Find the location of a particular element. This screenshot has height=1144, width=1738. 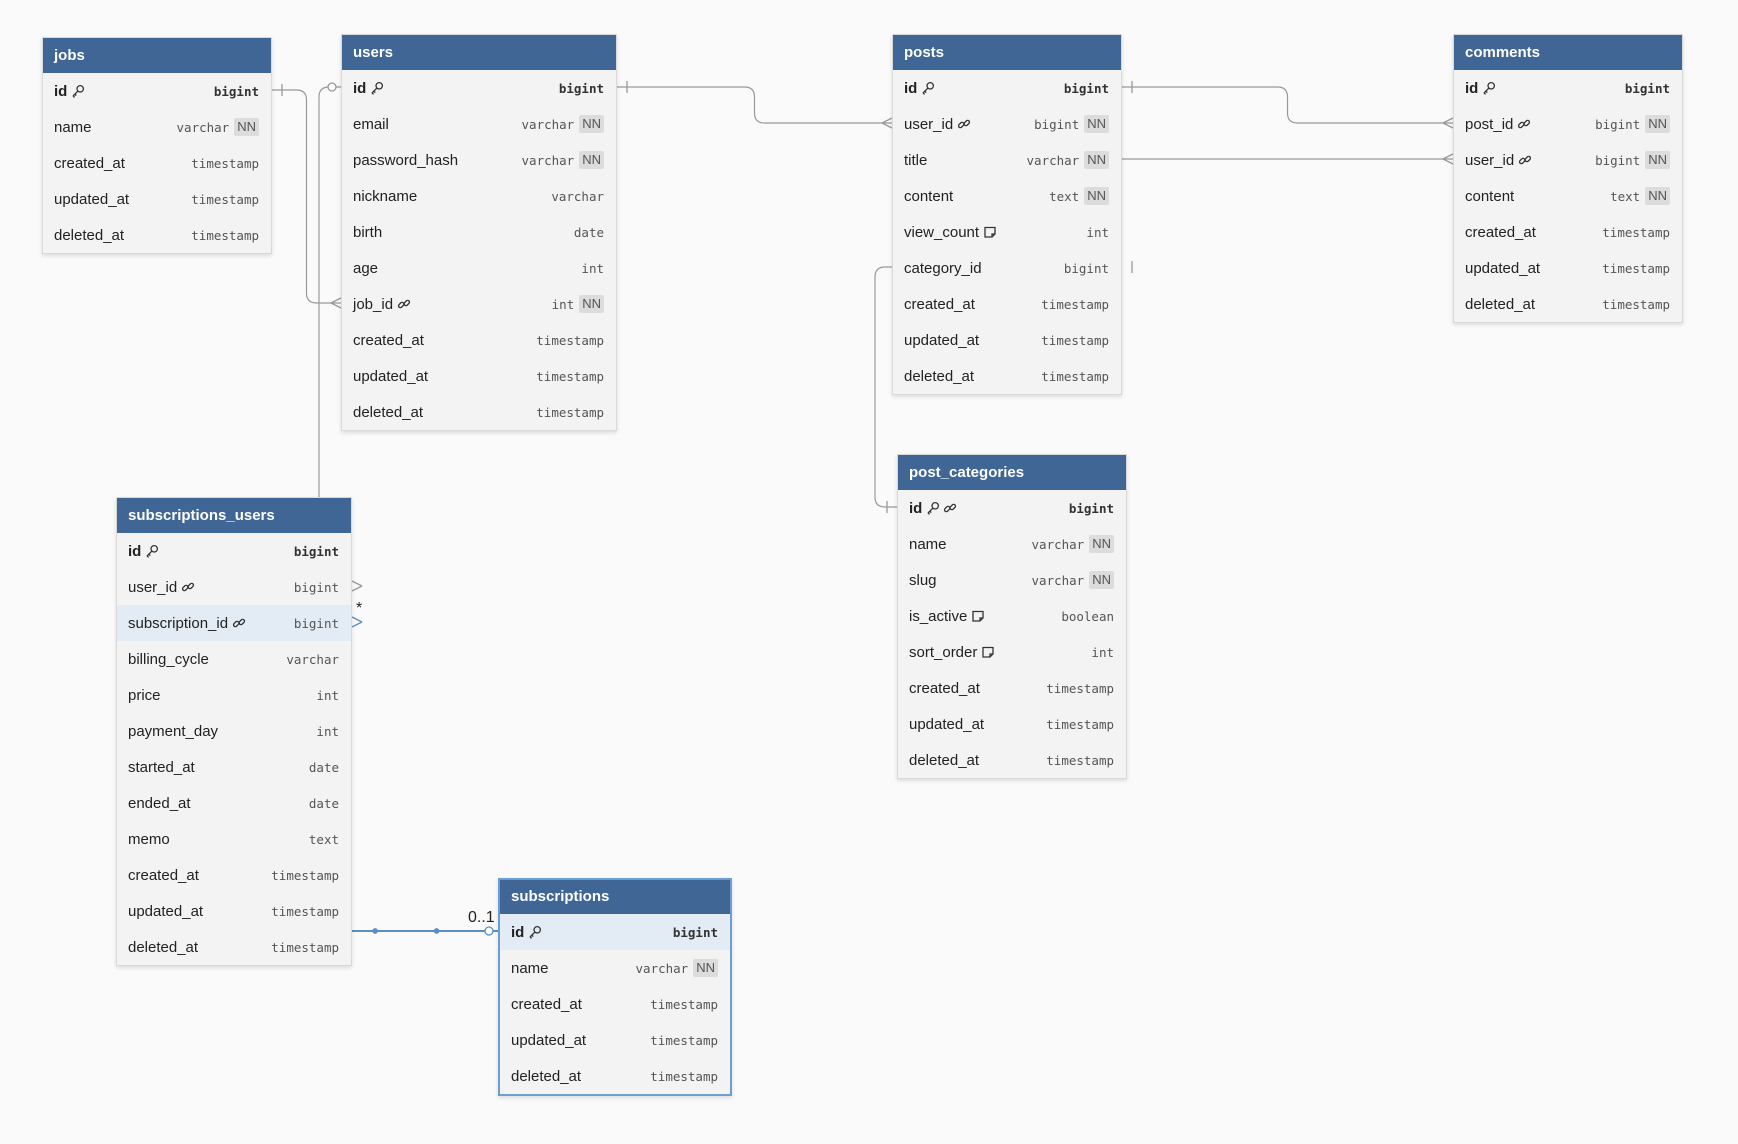

column-name: nickname is located at coordinates (385, 196).